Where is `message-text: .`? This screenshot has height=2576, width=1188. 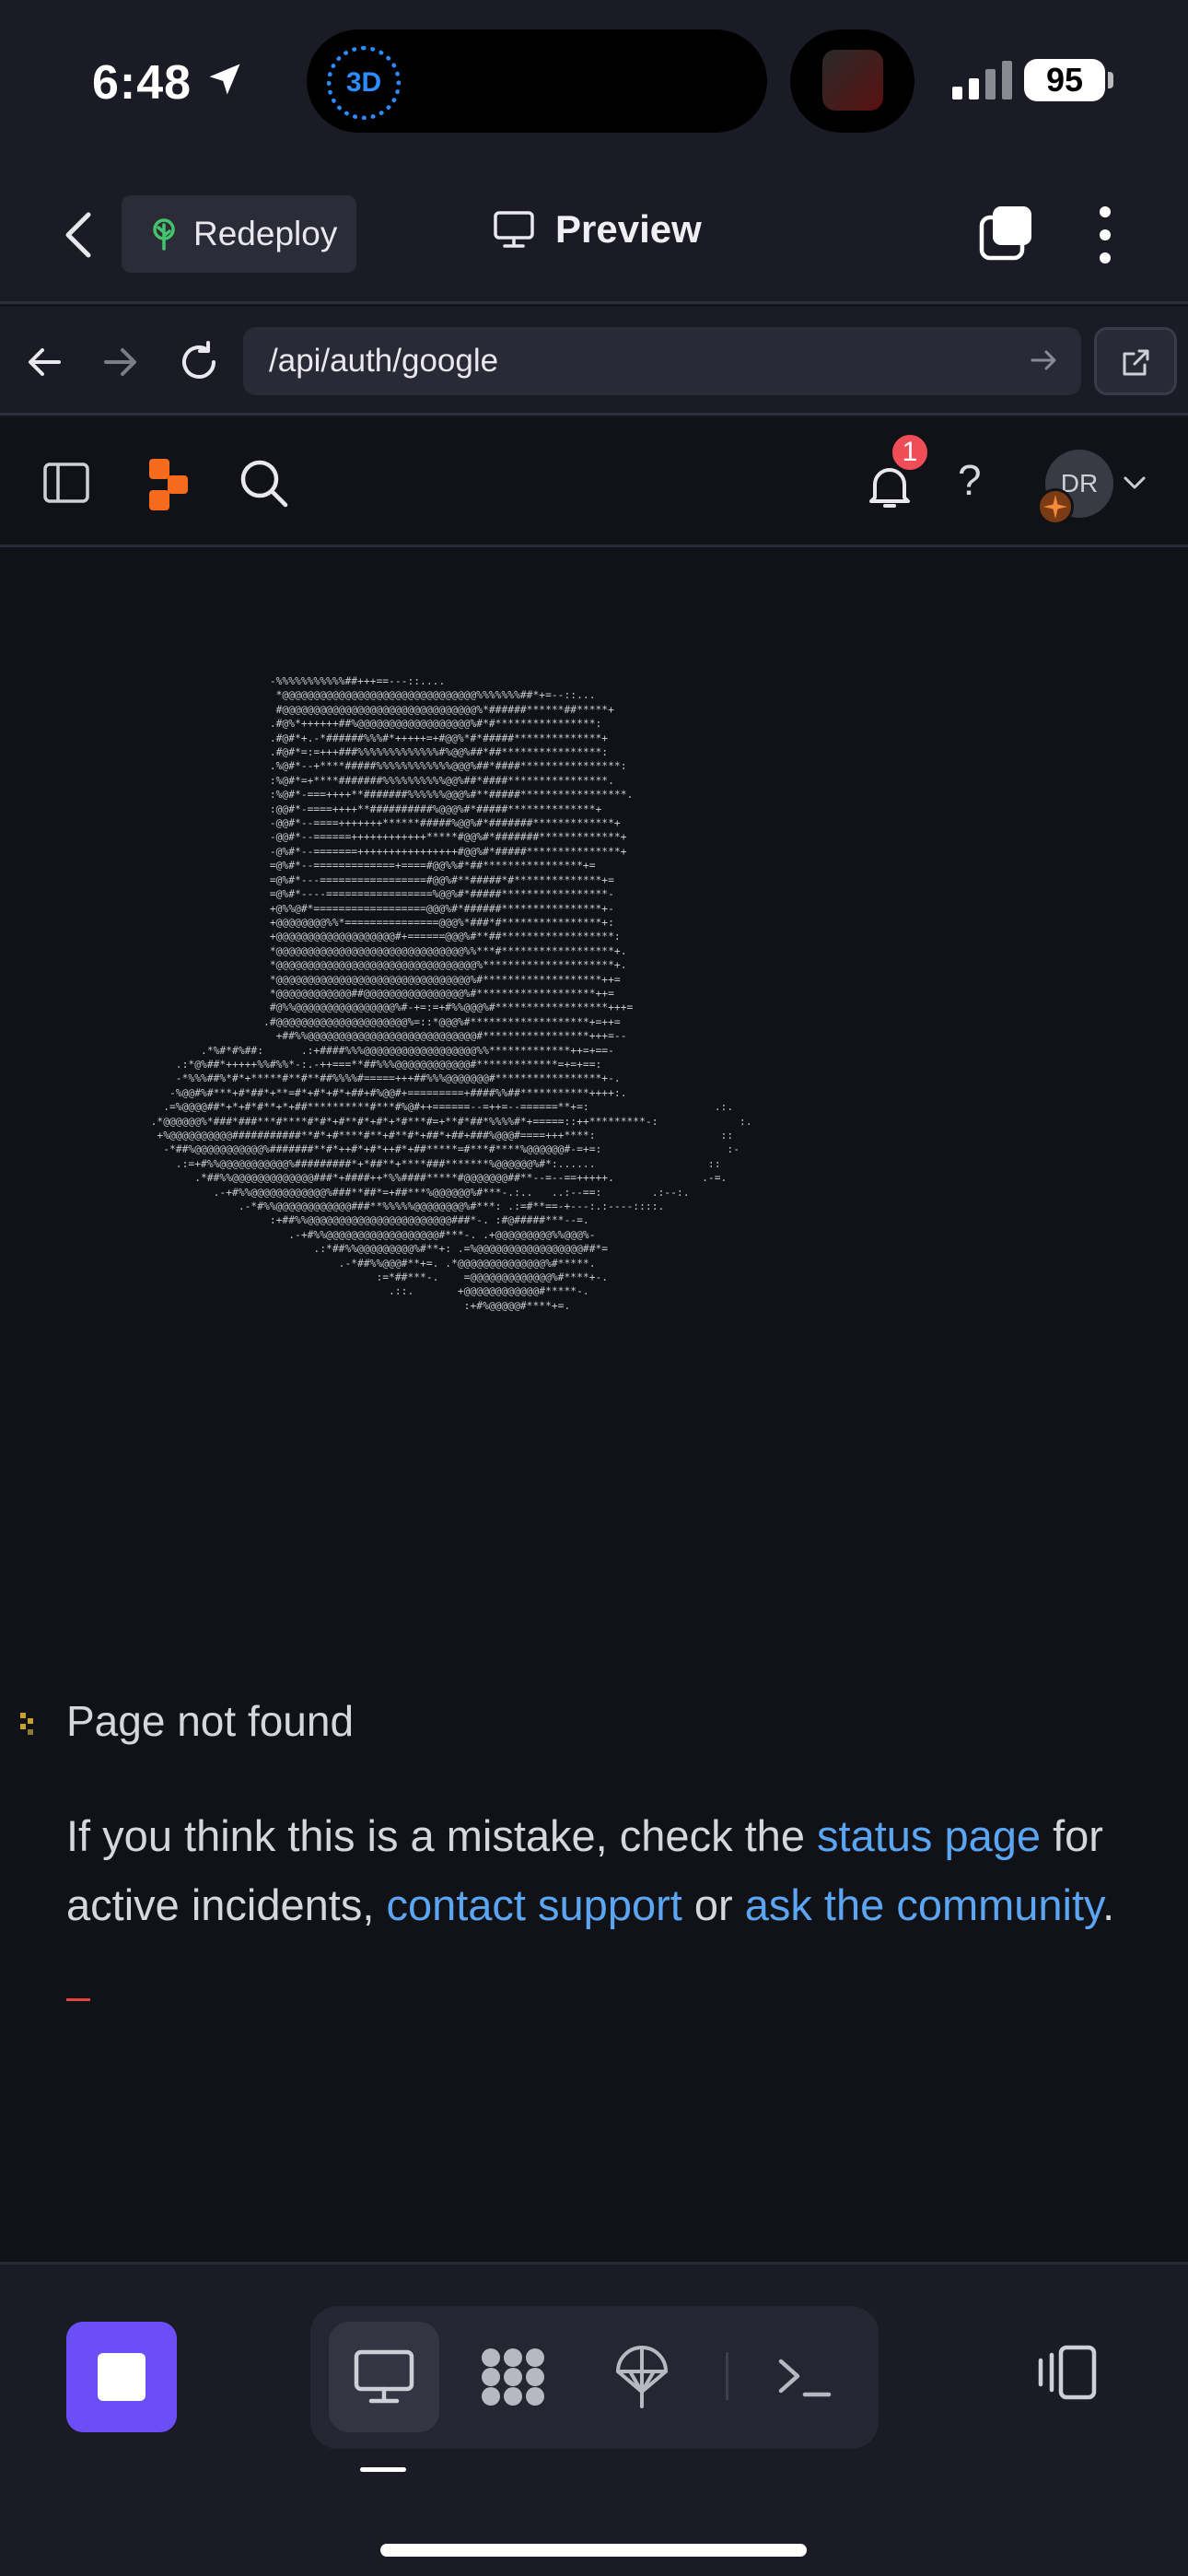
message-text: . is located at coordinates (1108, 1905).